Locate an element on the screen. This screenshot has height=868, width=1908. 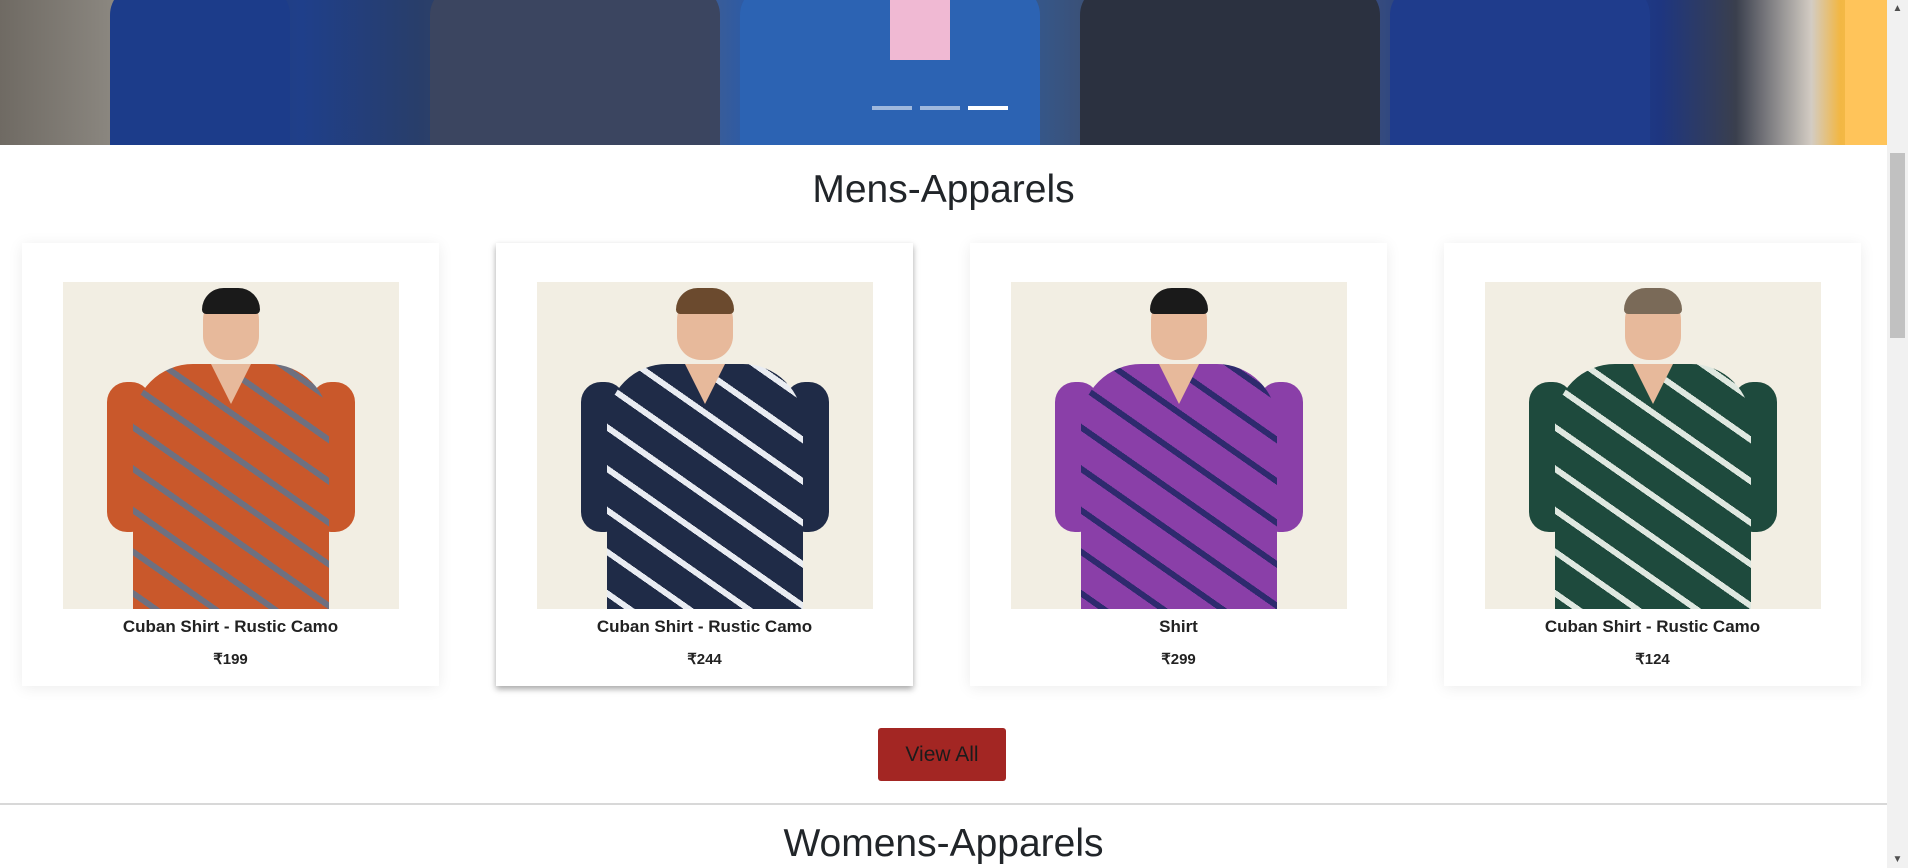
product-price: ₹244 is located at coordinates (704, 659).